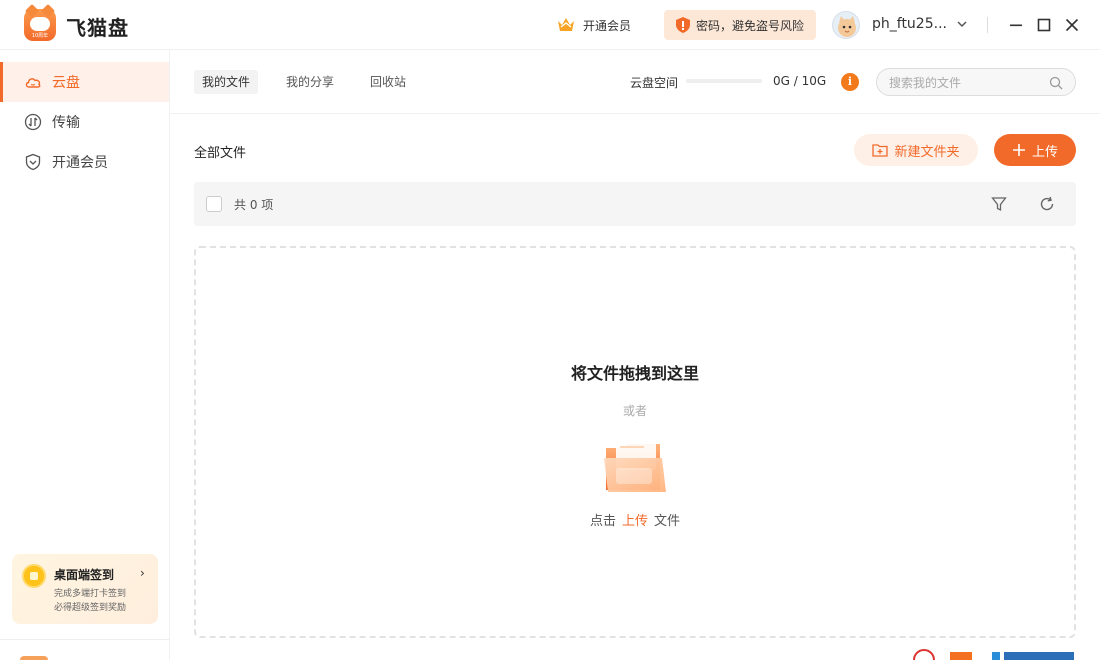 Image resolution: width=1100 pixels, height=660 pixels. I want to click on maximize-icon, so click(1044, 25).